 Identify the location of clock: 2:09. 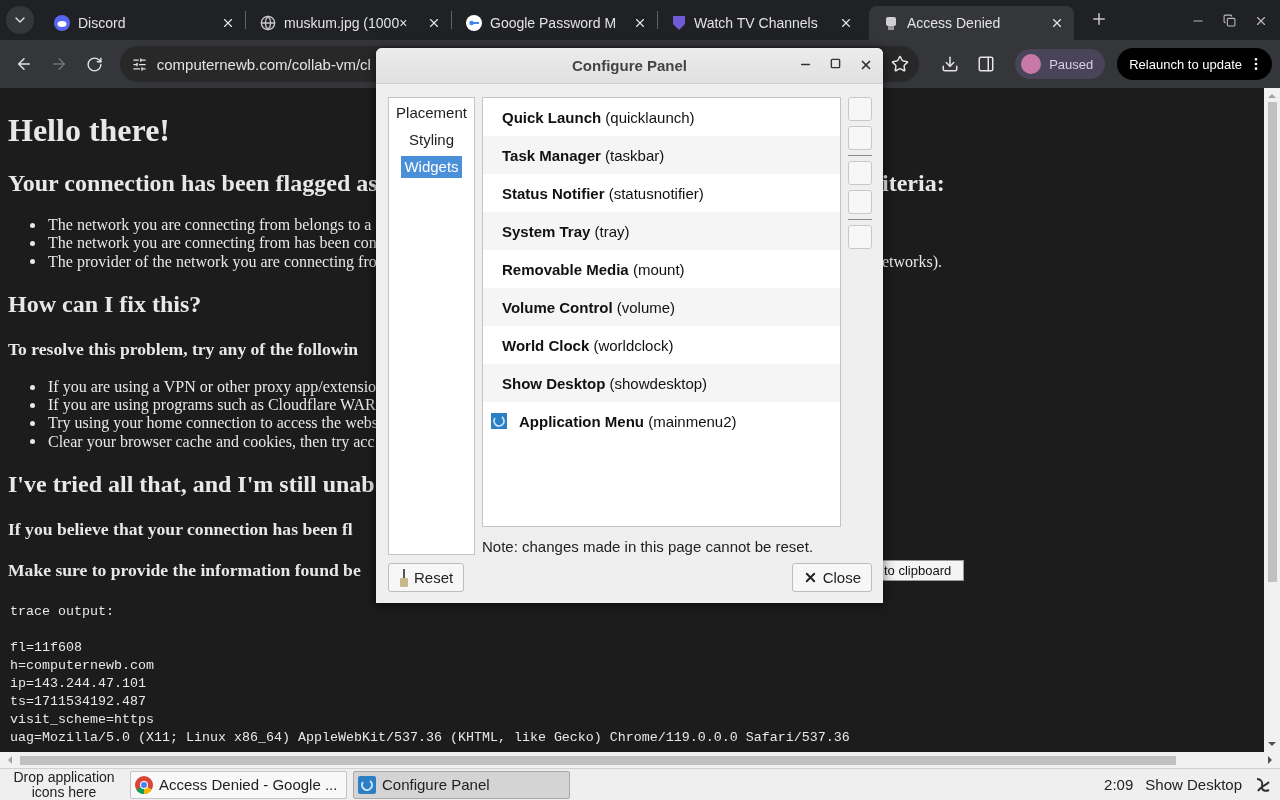
(1119, 784).